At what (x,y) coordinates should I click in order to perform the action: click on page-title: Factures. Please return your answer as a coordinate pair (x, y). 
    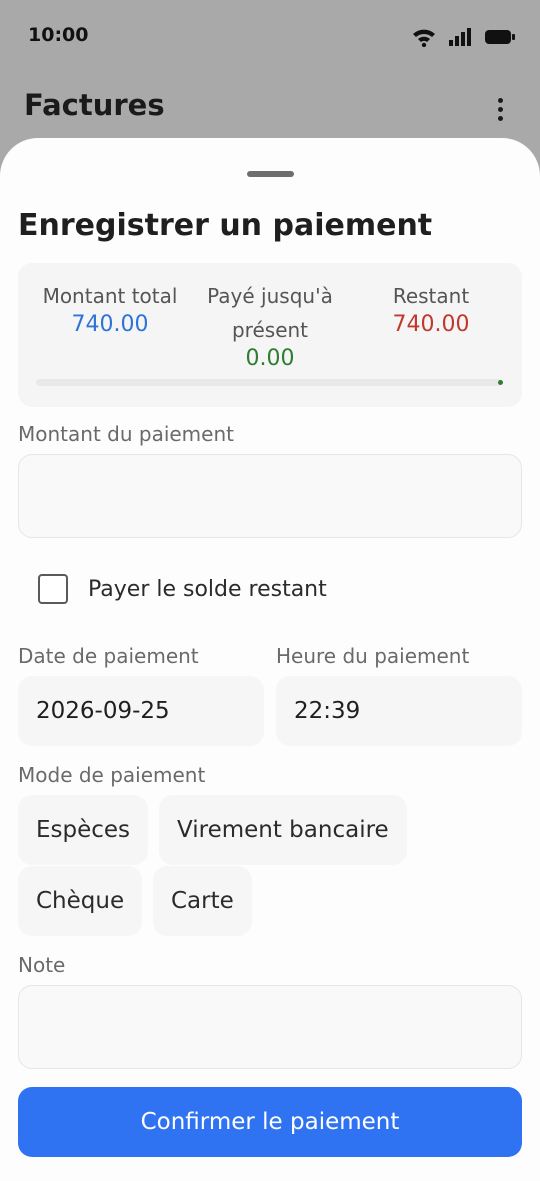
    Looking at the image, I should click on (94, 105).